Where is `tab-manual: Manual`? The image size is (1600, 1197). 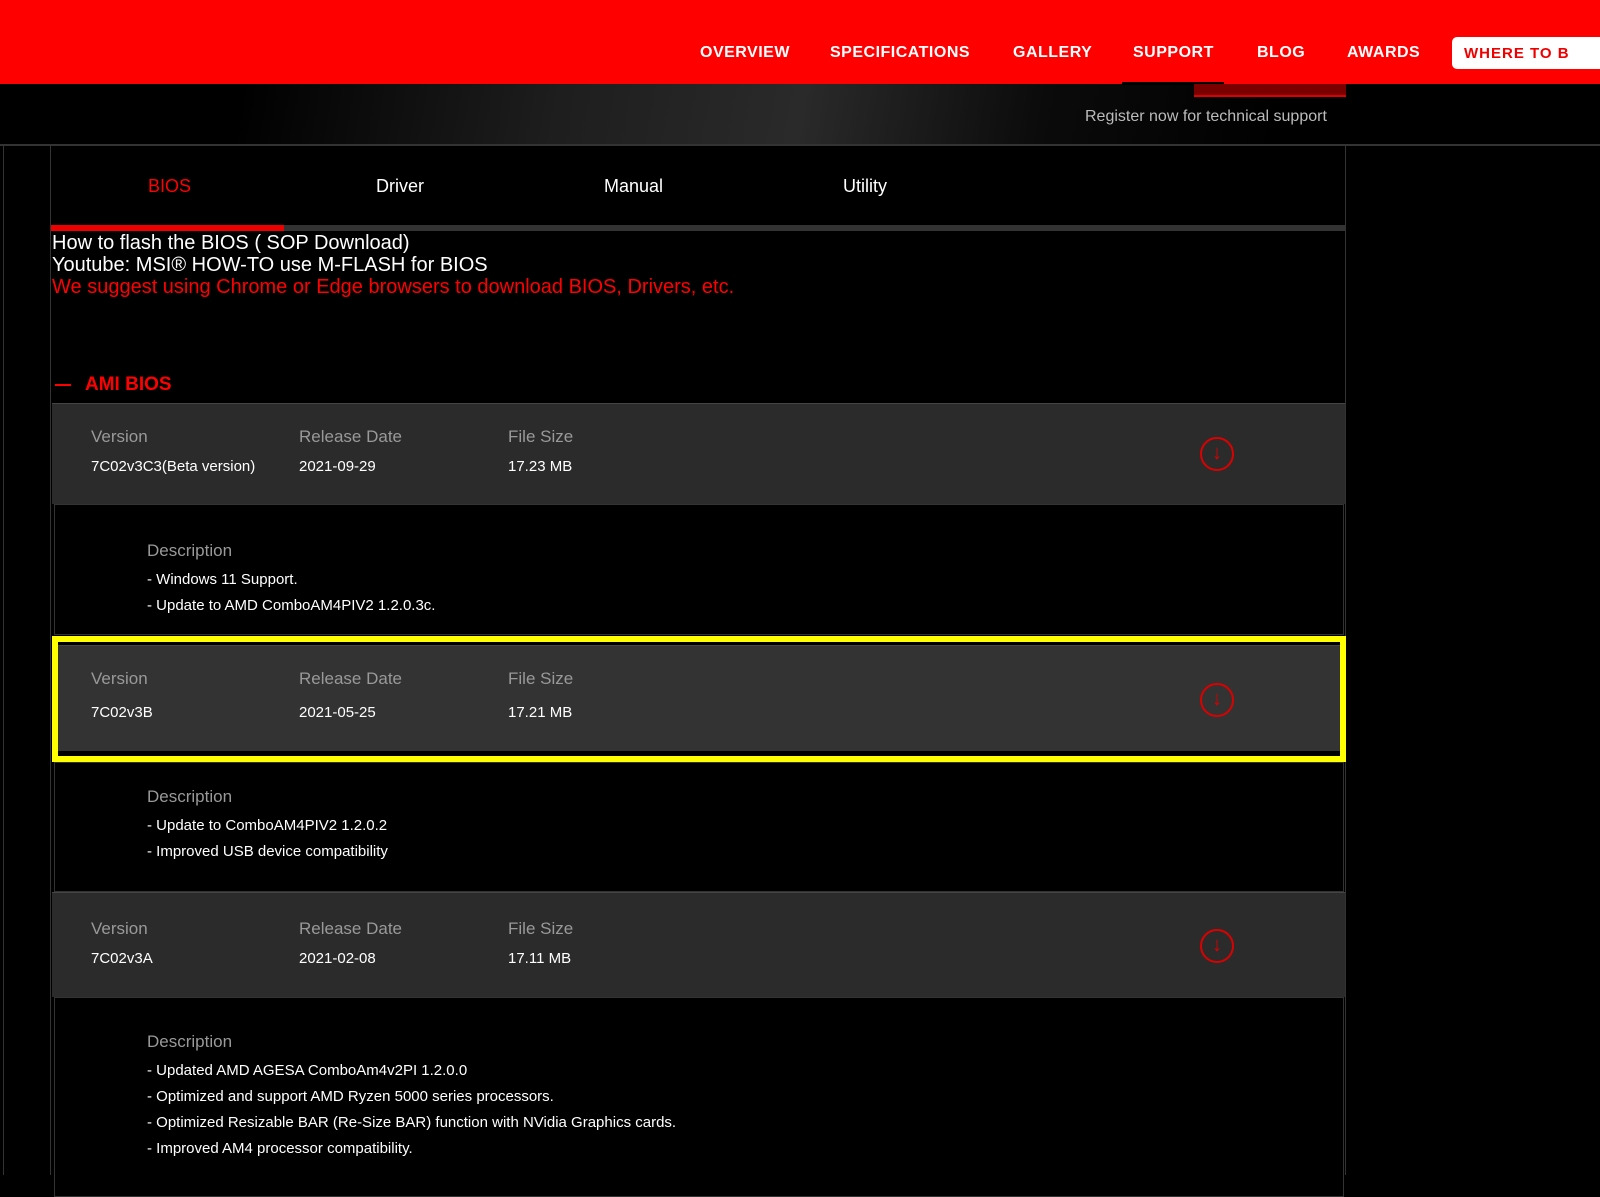 tab-manual: Manual is located at coordinates (633, 186).